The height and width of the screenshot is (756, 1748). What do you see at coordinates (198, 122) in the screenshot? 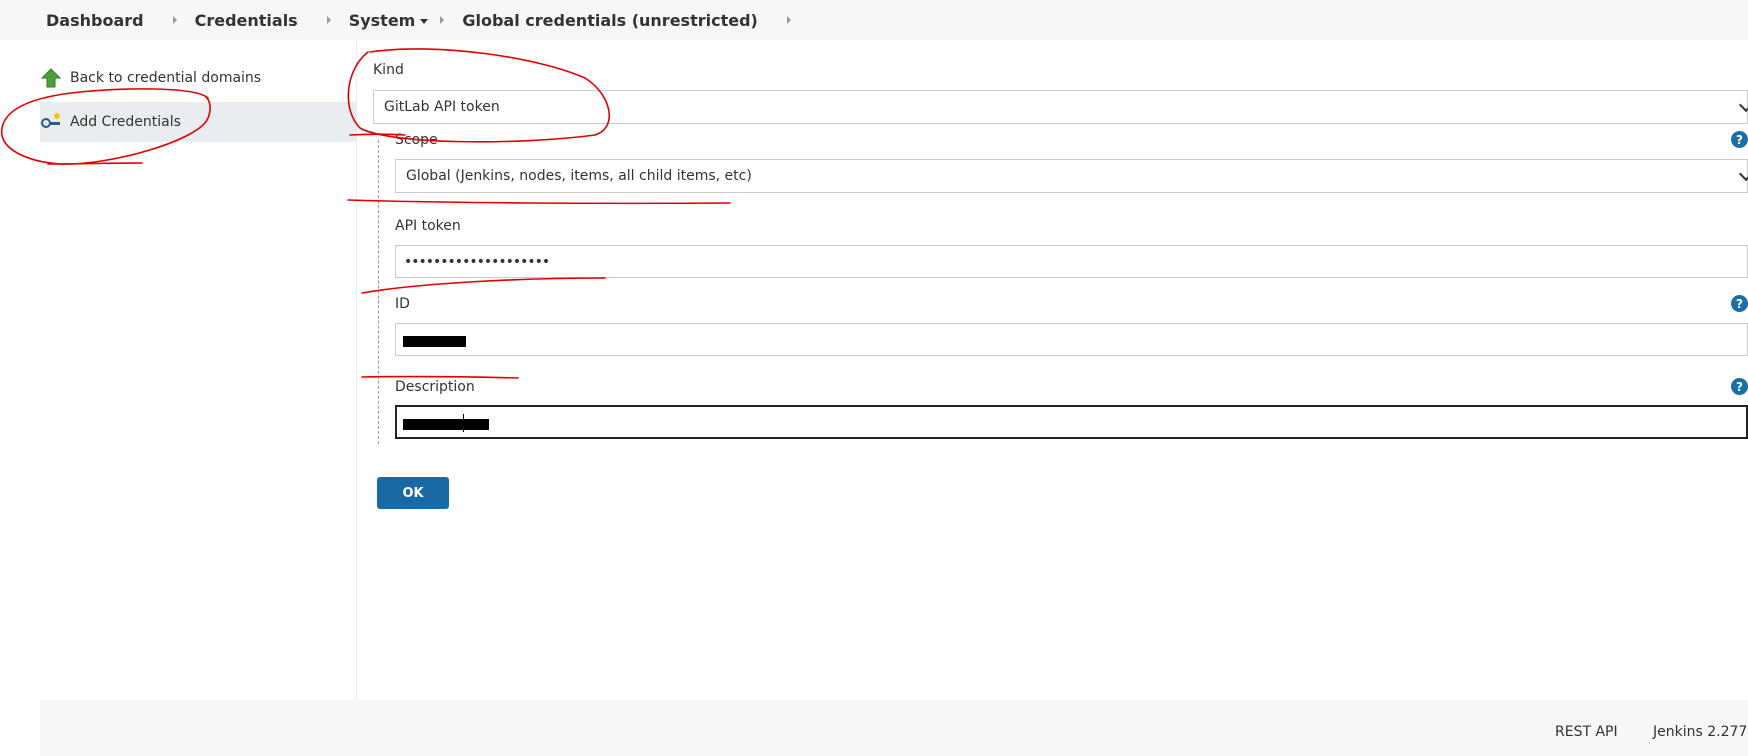
I see `sidebar-item-add-credentials: Add Credentials` at bounding box center [198, 122].